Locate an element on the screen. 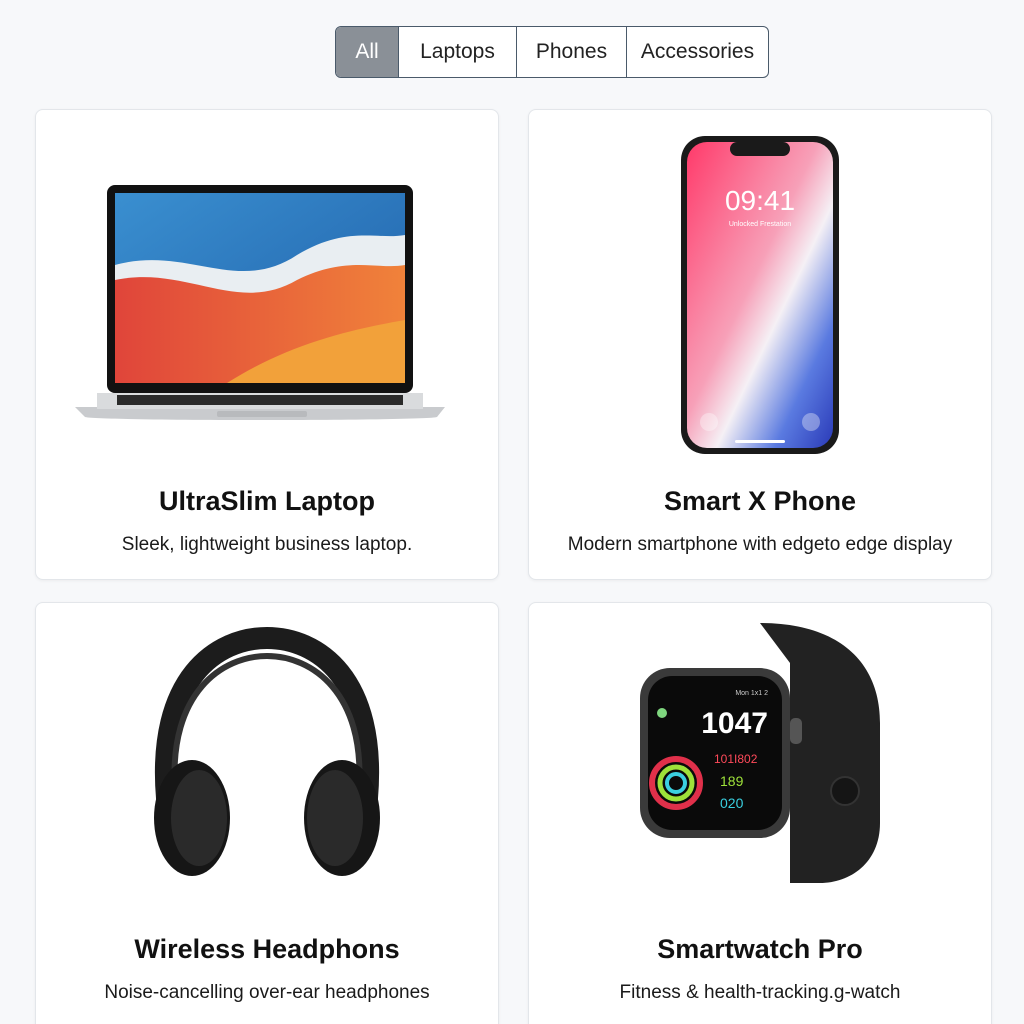 The image size is (1024, 1024). product-title: Smart X Phone is located at coordinates (760, 501).